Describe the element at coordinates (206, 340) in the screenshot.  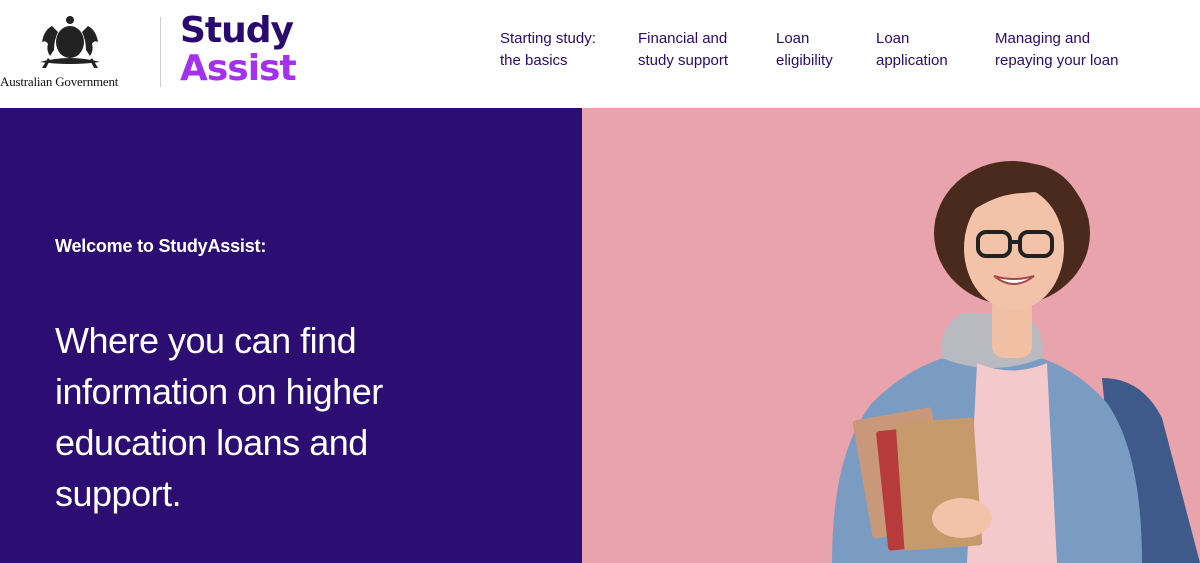
I see `headline-line: Where you can find` at that location.